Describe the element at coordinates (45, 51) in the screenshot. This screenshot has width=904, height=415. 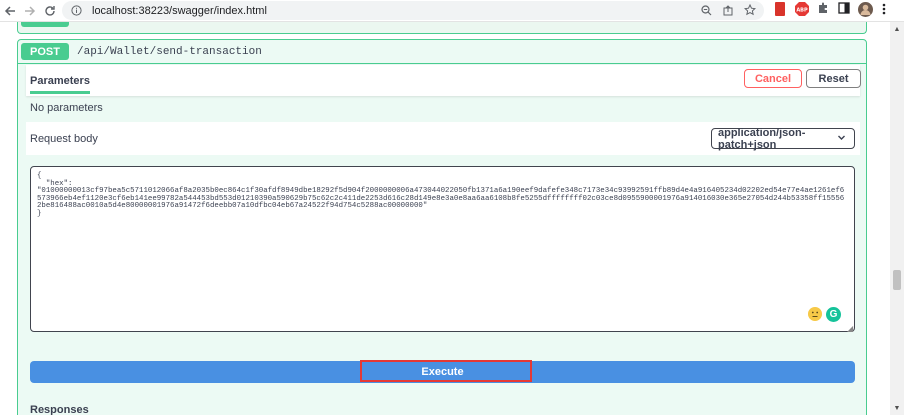
I see `method-badge: POST` at that location.